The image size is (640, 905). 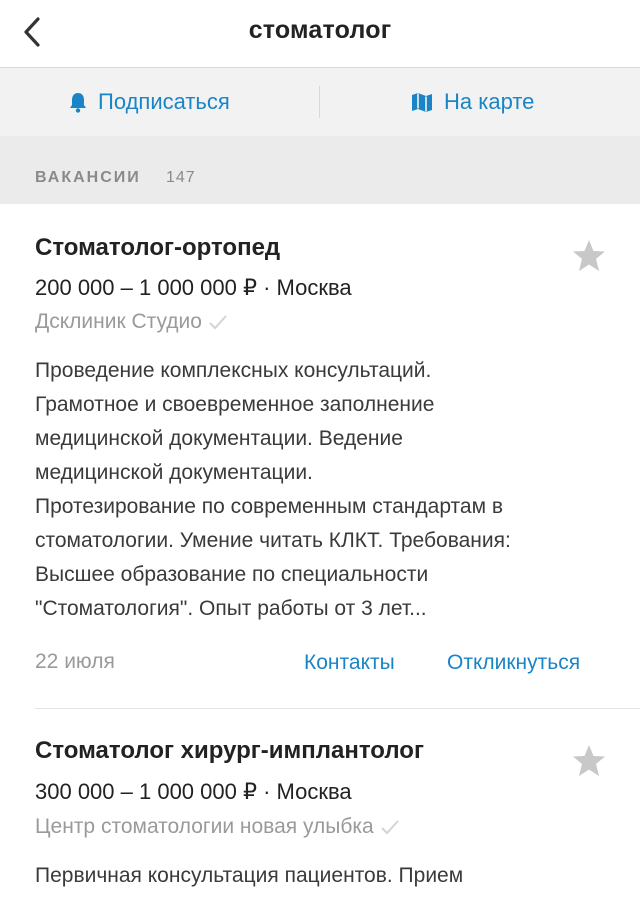 I want to click on action-bar: Подписаться На карте, so click(x=320, y=102).